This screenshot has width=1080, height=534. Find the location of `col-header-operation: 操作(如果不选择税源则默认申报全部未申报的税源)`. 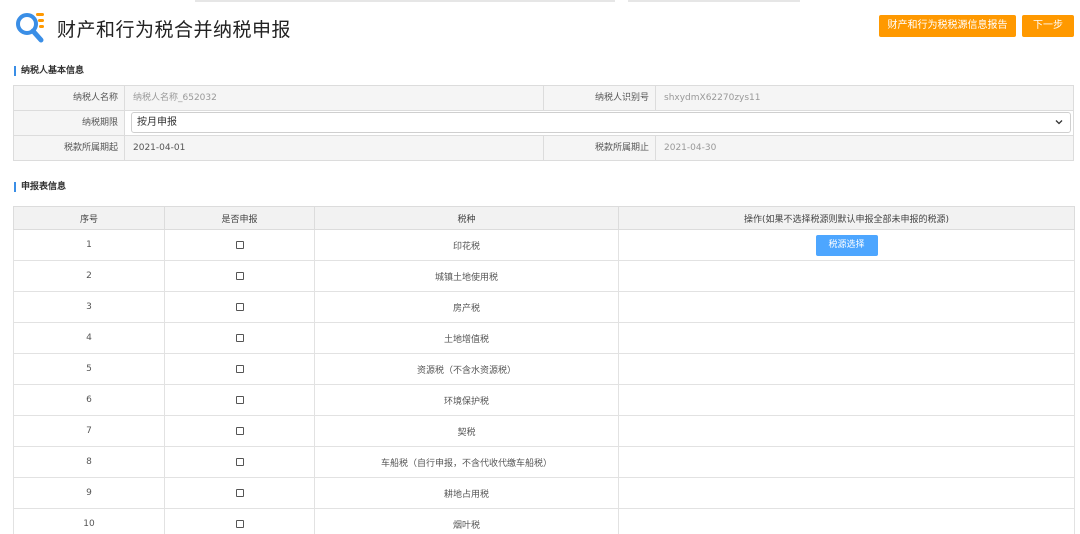

col-header-operation: 操作(如果不选择税源则默认申报全部未申报的税源) is located at coordinates (846, 218).